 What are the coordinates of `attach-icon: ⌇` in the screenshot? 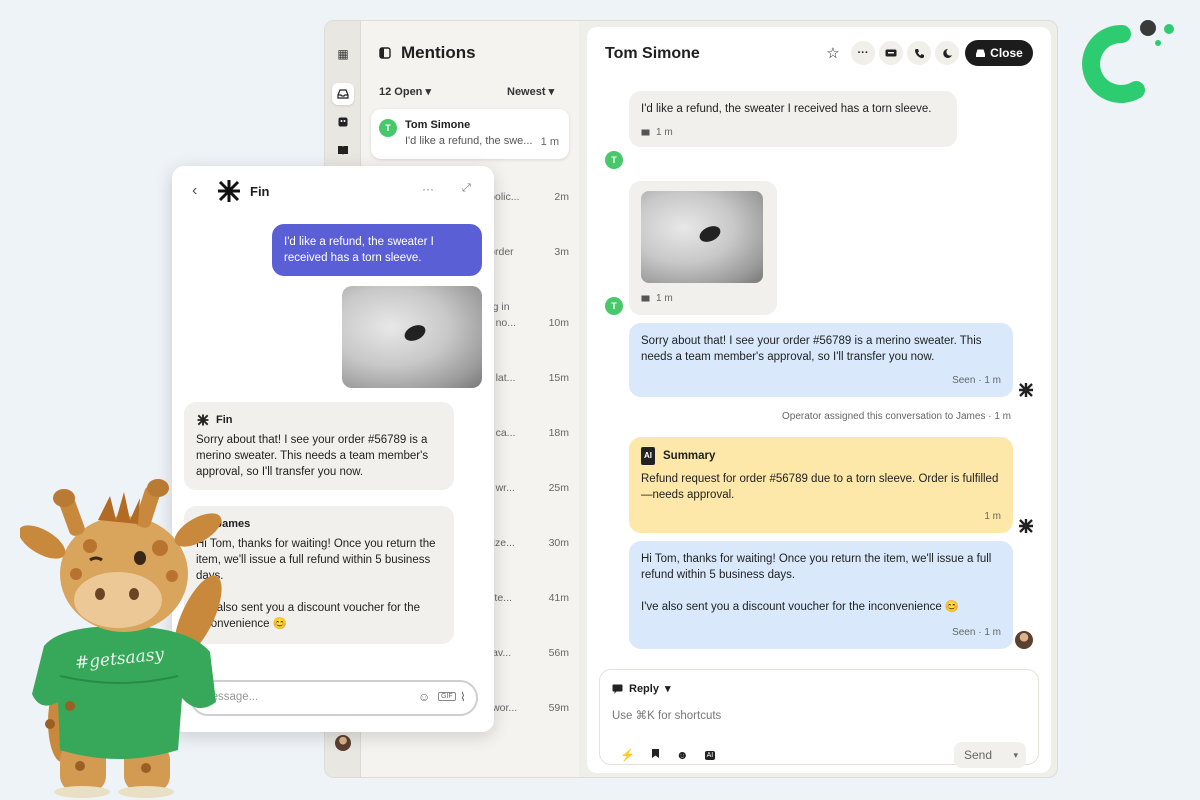 It's located at (463, 697).